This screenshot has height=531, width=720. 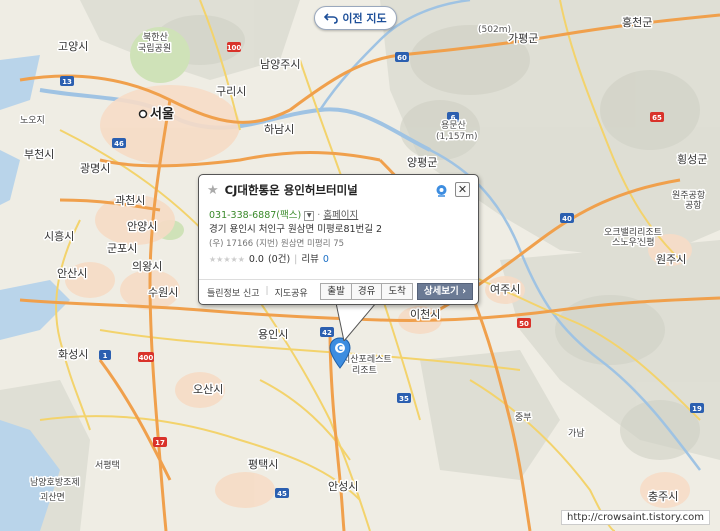 What do you see at coordinates (32, 120) in the screenshot?
I see `label-nooji: 노오지` at bounding box center [32, 120].